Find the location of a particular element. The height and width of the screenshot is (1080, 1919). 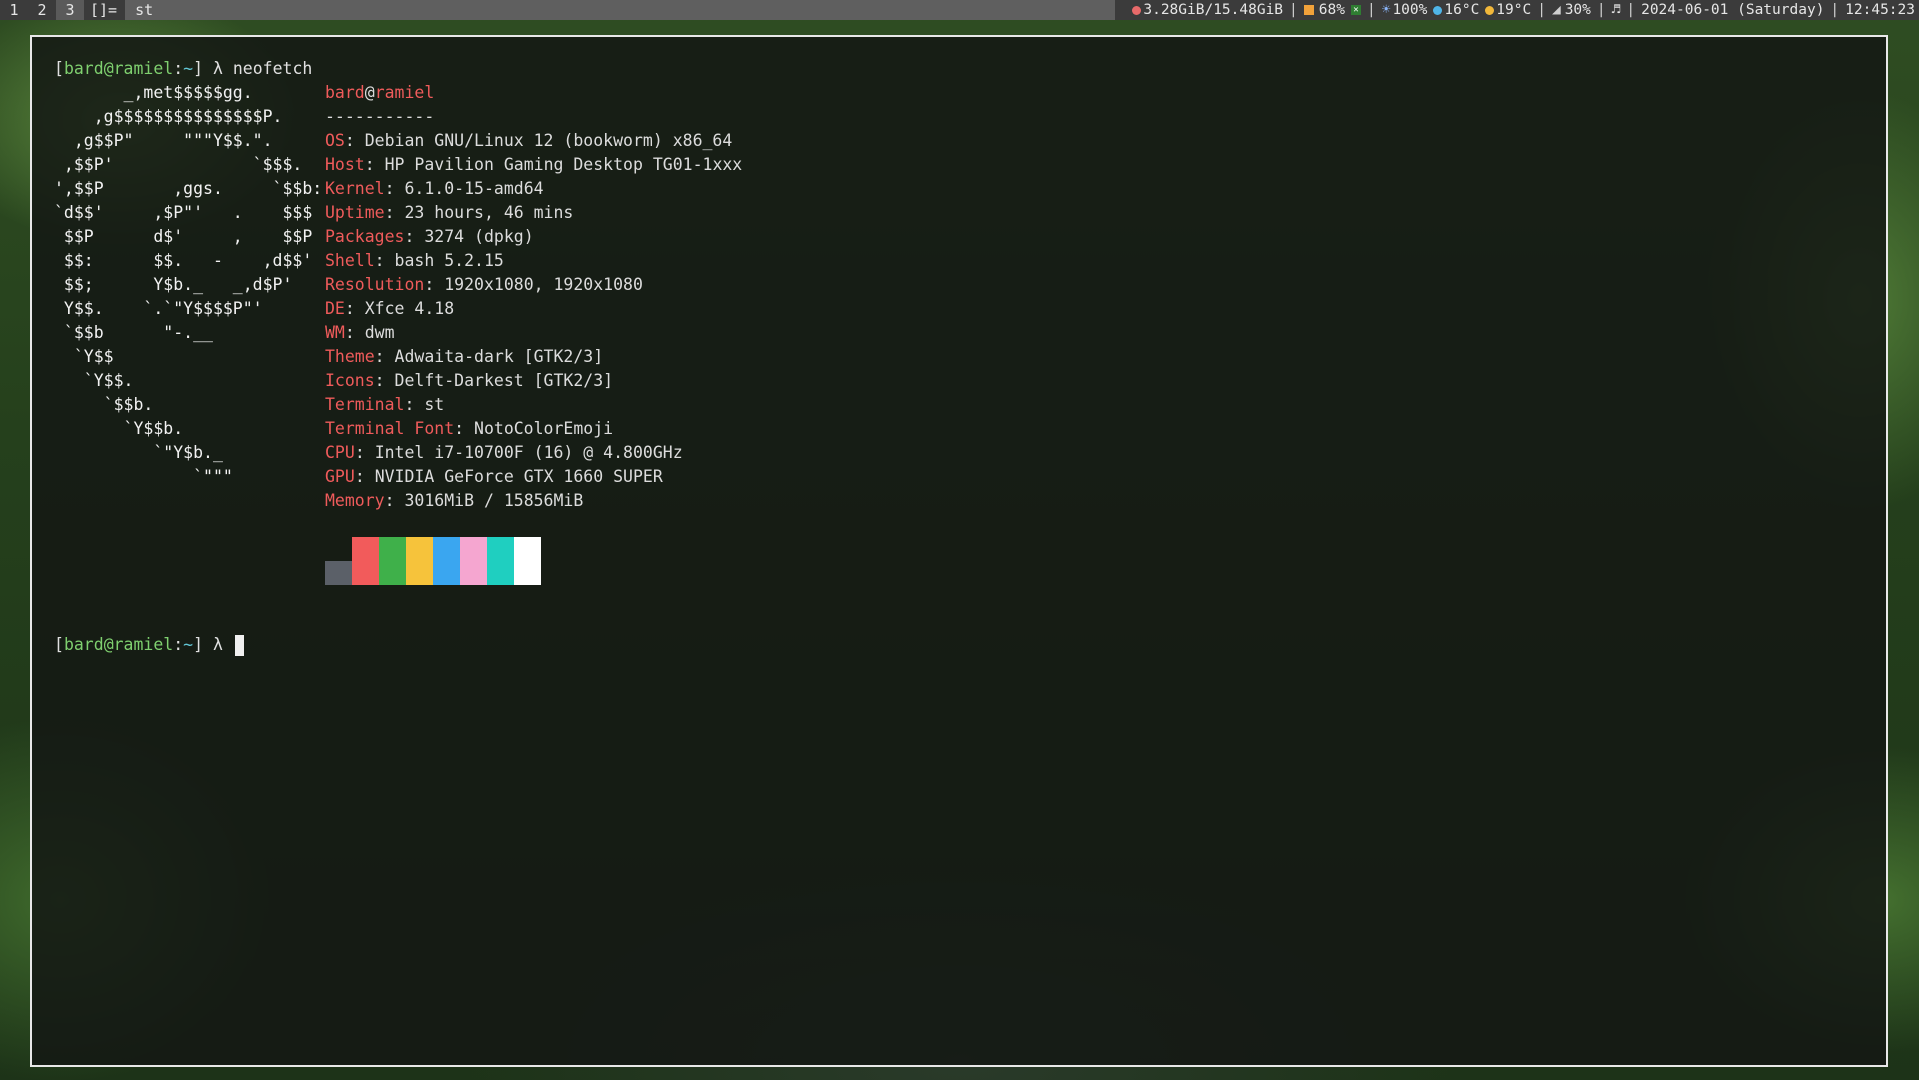

ascii-line: `$$b. is located at coordinates (104, 404).